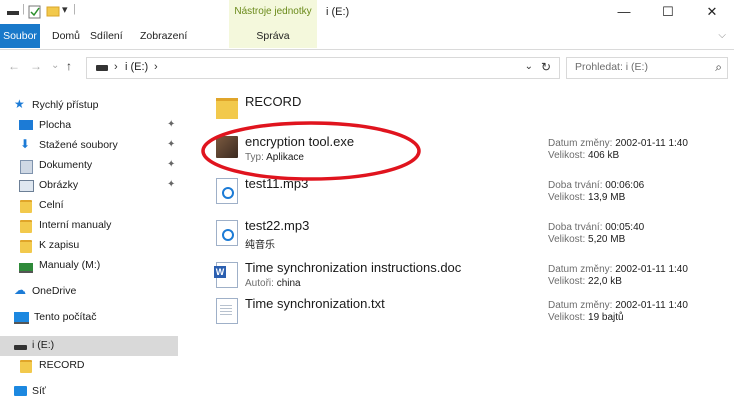  I want to click on sidebar-item-label: Síť, so click(39, 391).